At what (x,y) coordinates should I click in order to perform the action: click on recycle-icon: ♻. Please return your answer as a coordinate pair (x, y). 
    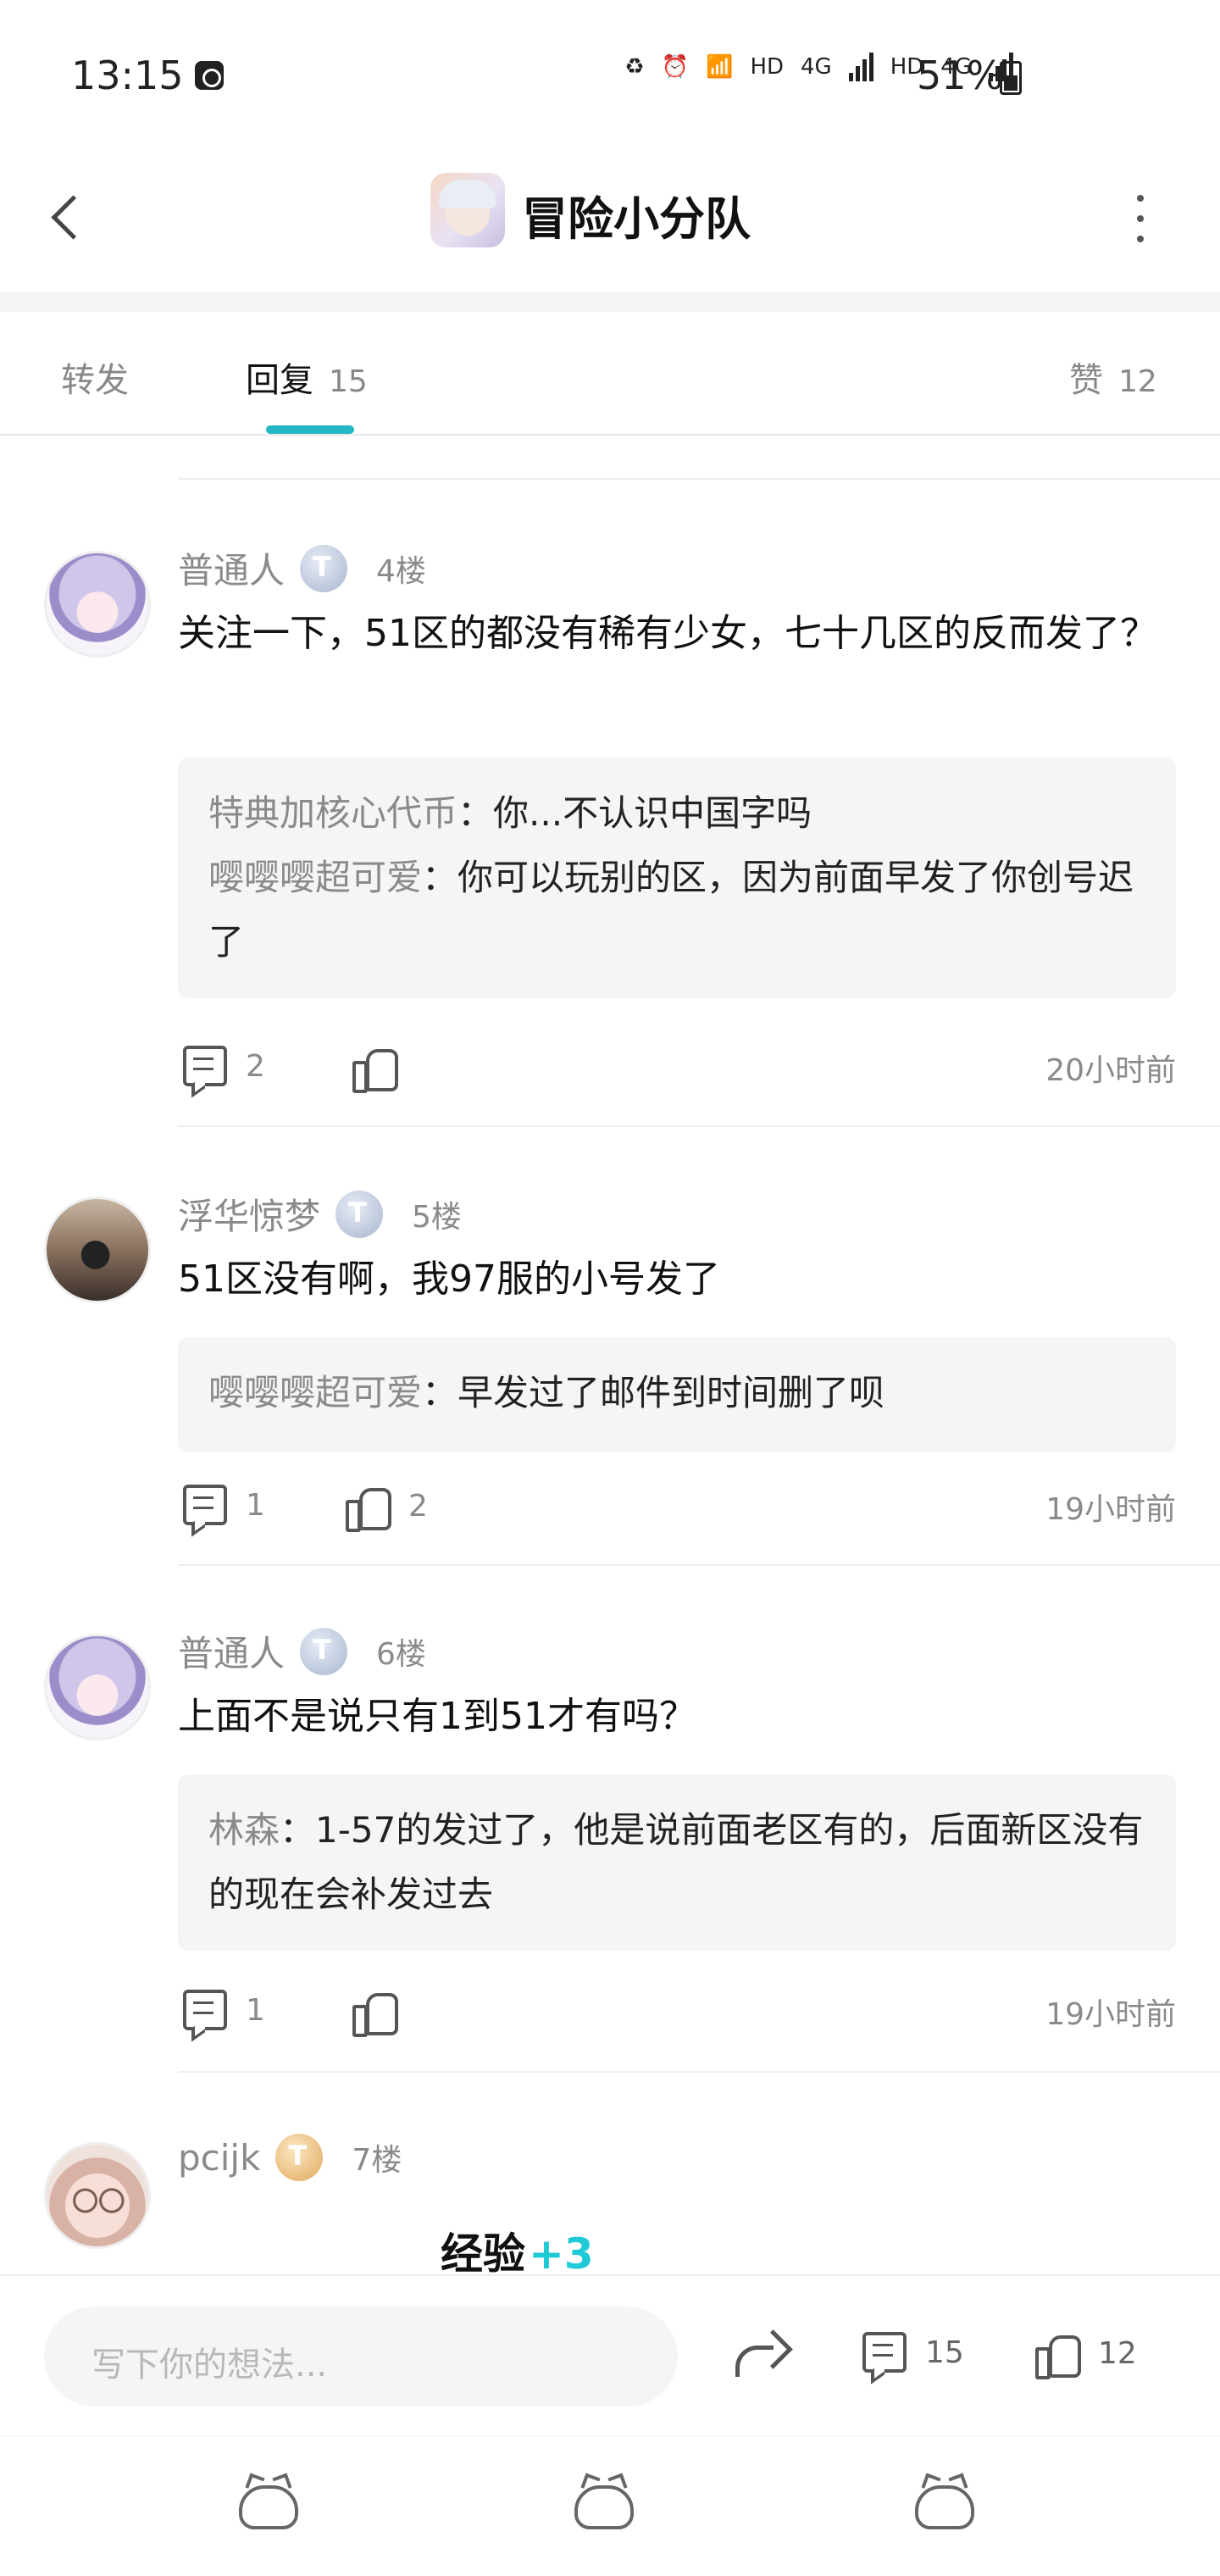
    Looking at the image, I should click on (634, 67).